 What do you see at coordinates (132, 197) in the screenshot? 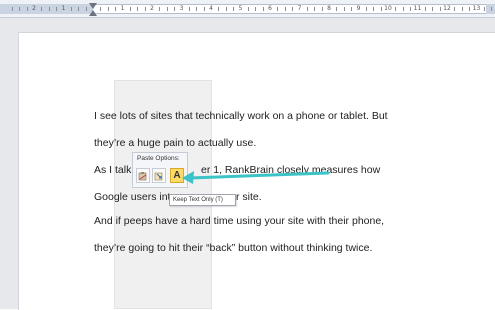
I see `paragraph-line-4a: Google users int` at bounding box center [132, 197].